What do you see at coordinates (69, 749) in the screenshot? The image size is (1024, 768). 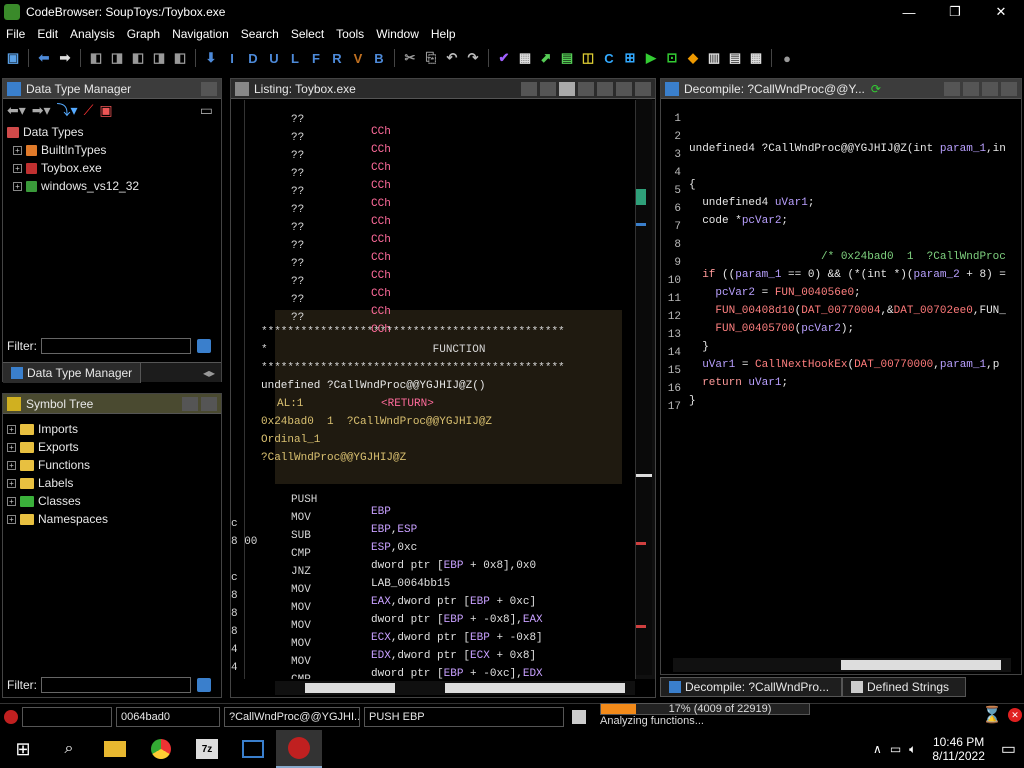 I see `search-icon: ⌕` at bounding box center [69, 749].